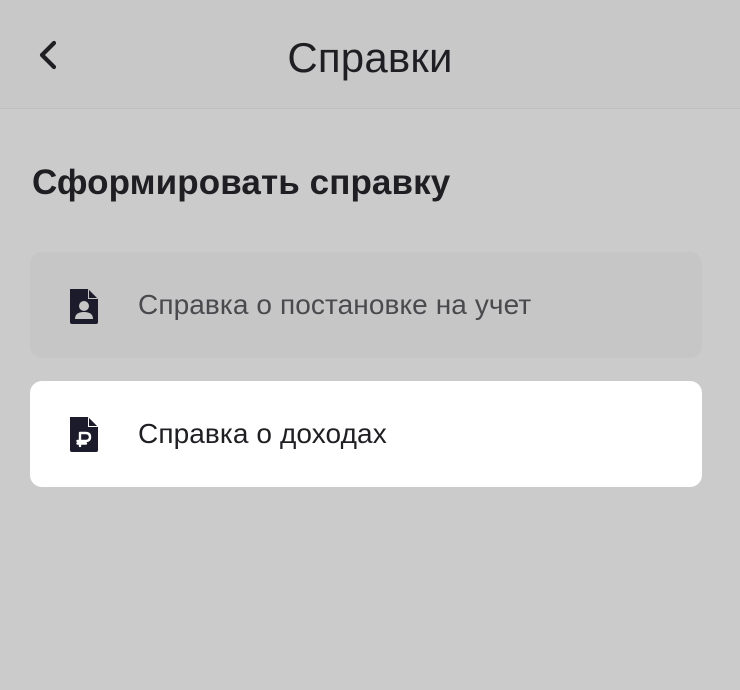 The image size is (740, 690). Describe the element at coordinates (370, 57) in the screenshot. I see `page-title: Справки` at that location.